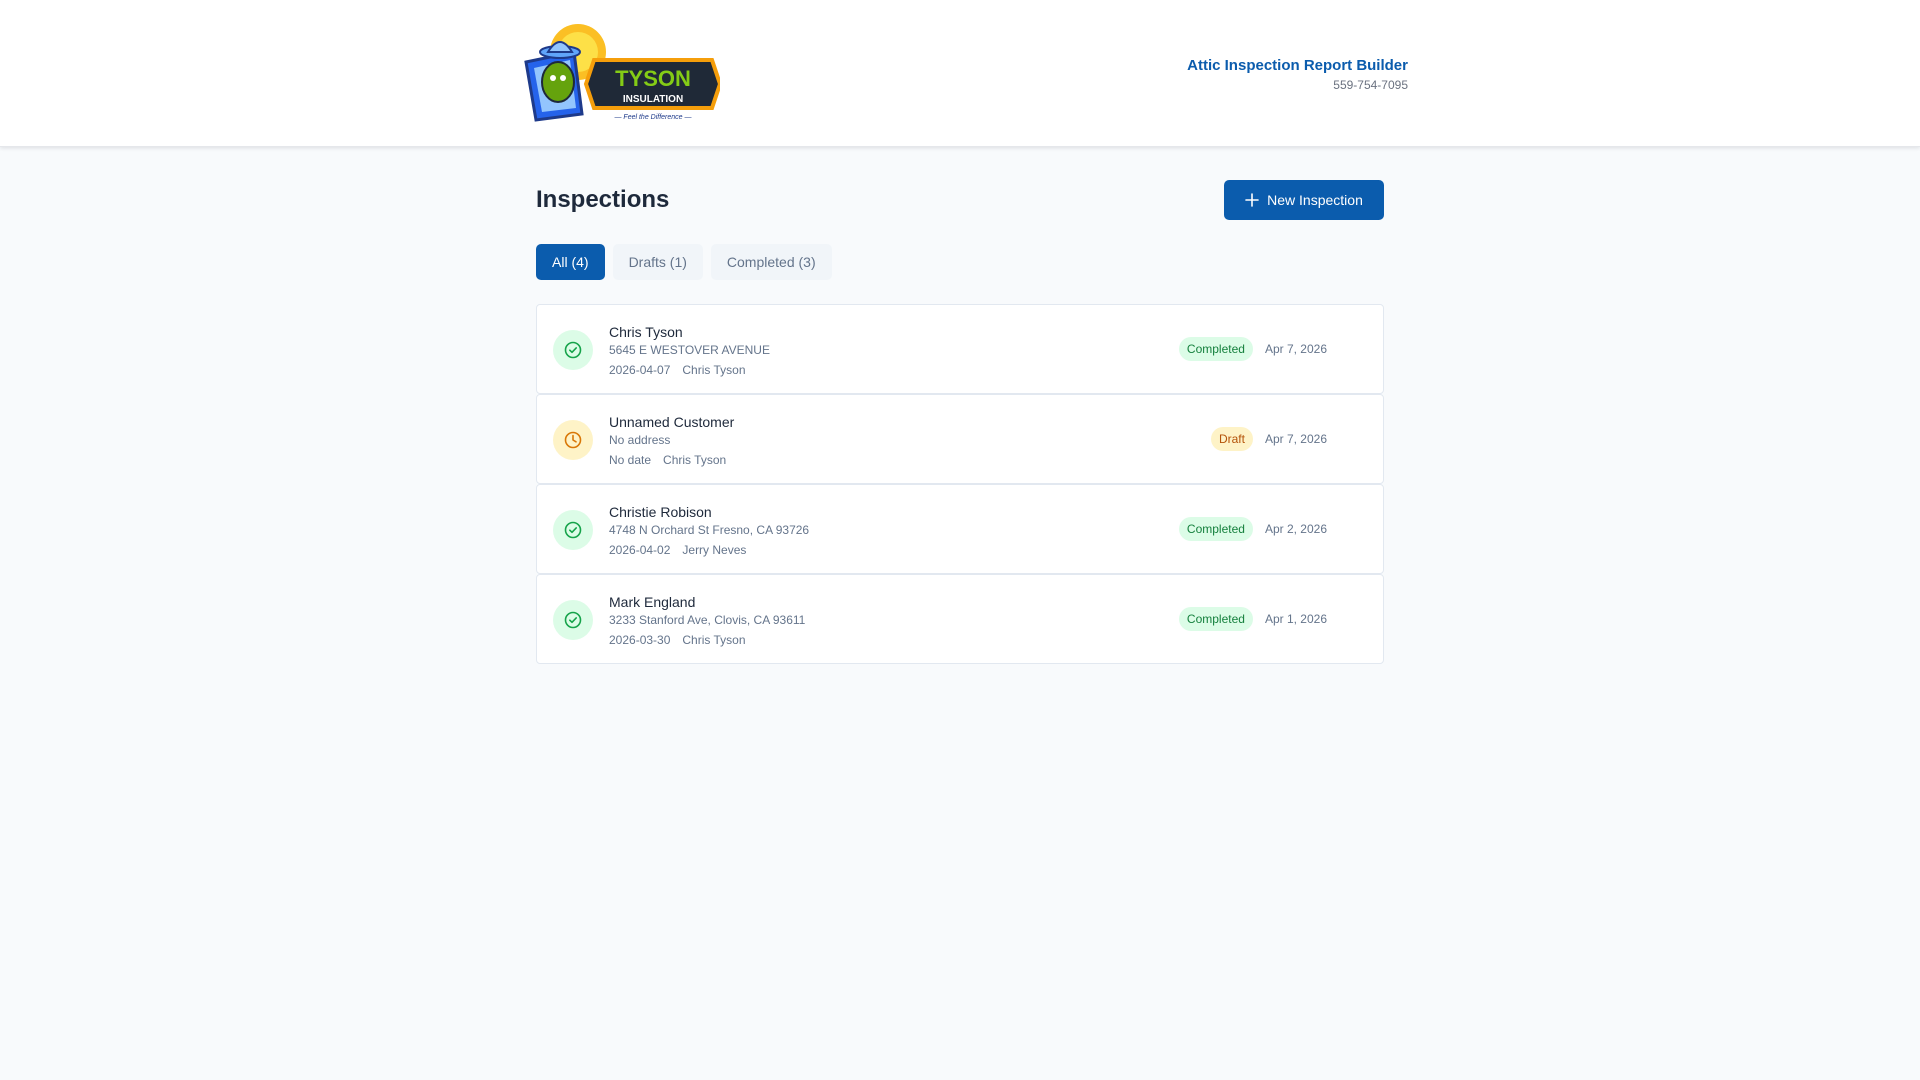 The width and height of the screenshot is (1920, 1080). I want to click on inspection-meta: 2026-03-30 Chris Tyson, so click(707, 640).